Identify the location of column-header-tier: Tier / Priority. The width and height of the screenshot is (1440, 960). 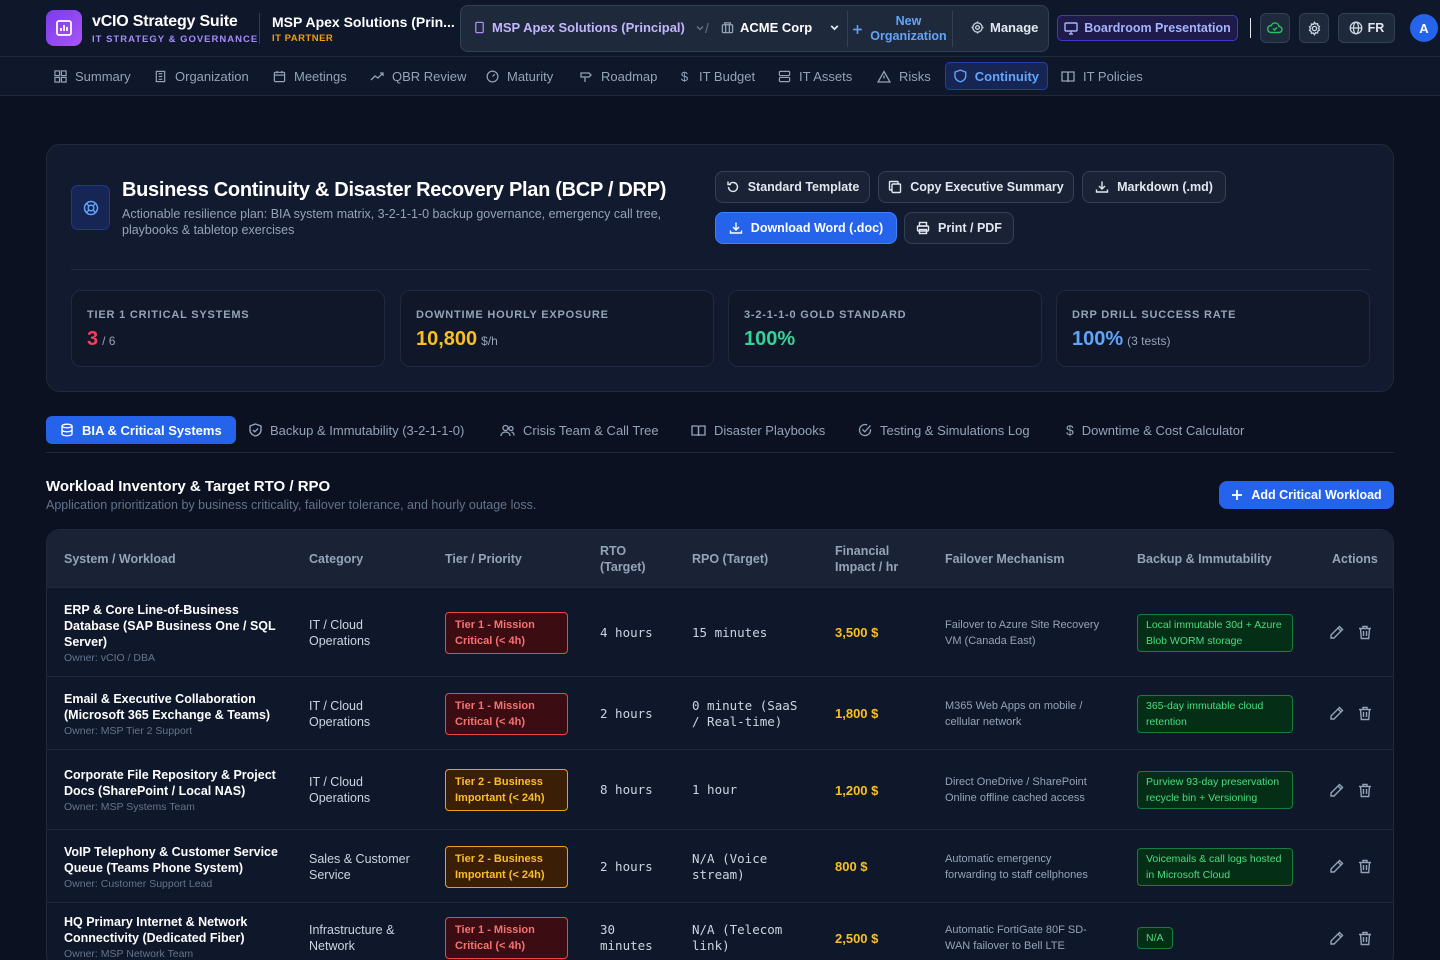
(483, 558).